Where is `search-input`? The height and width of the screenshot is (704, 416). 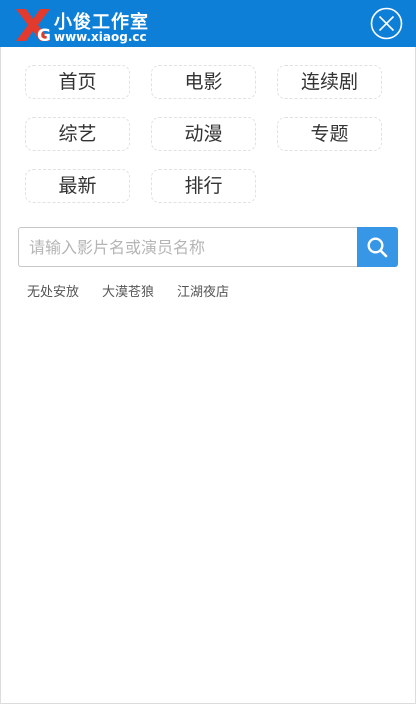
search-input is located at coordinates (188, 247).